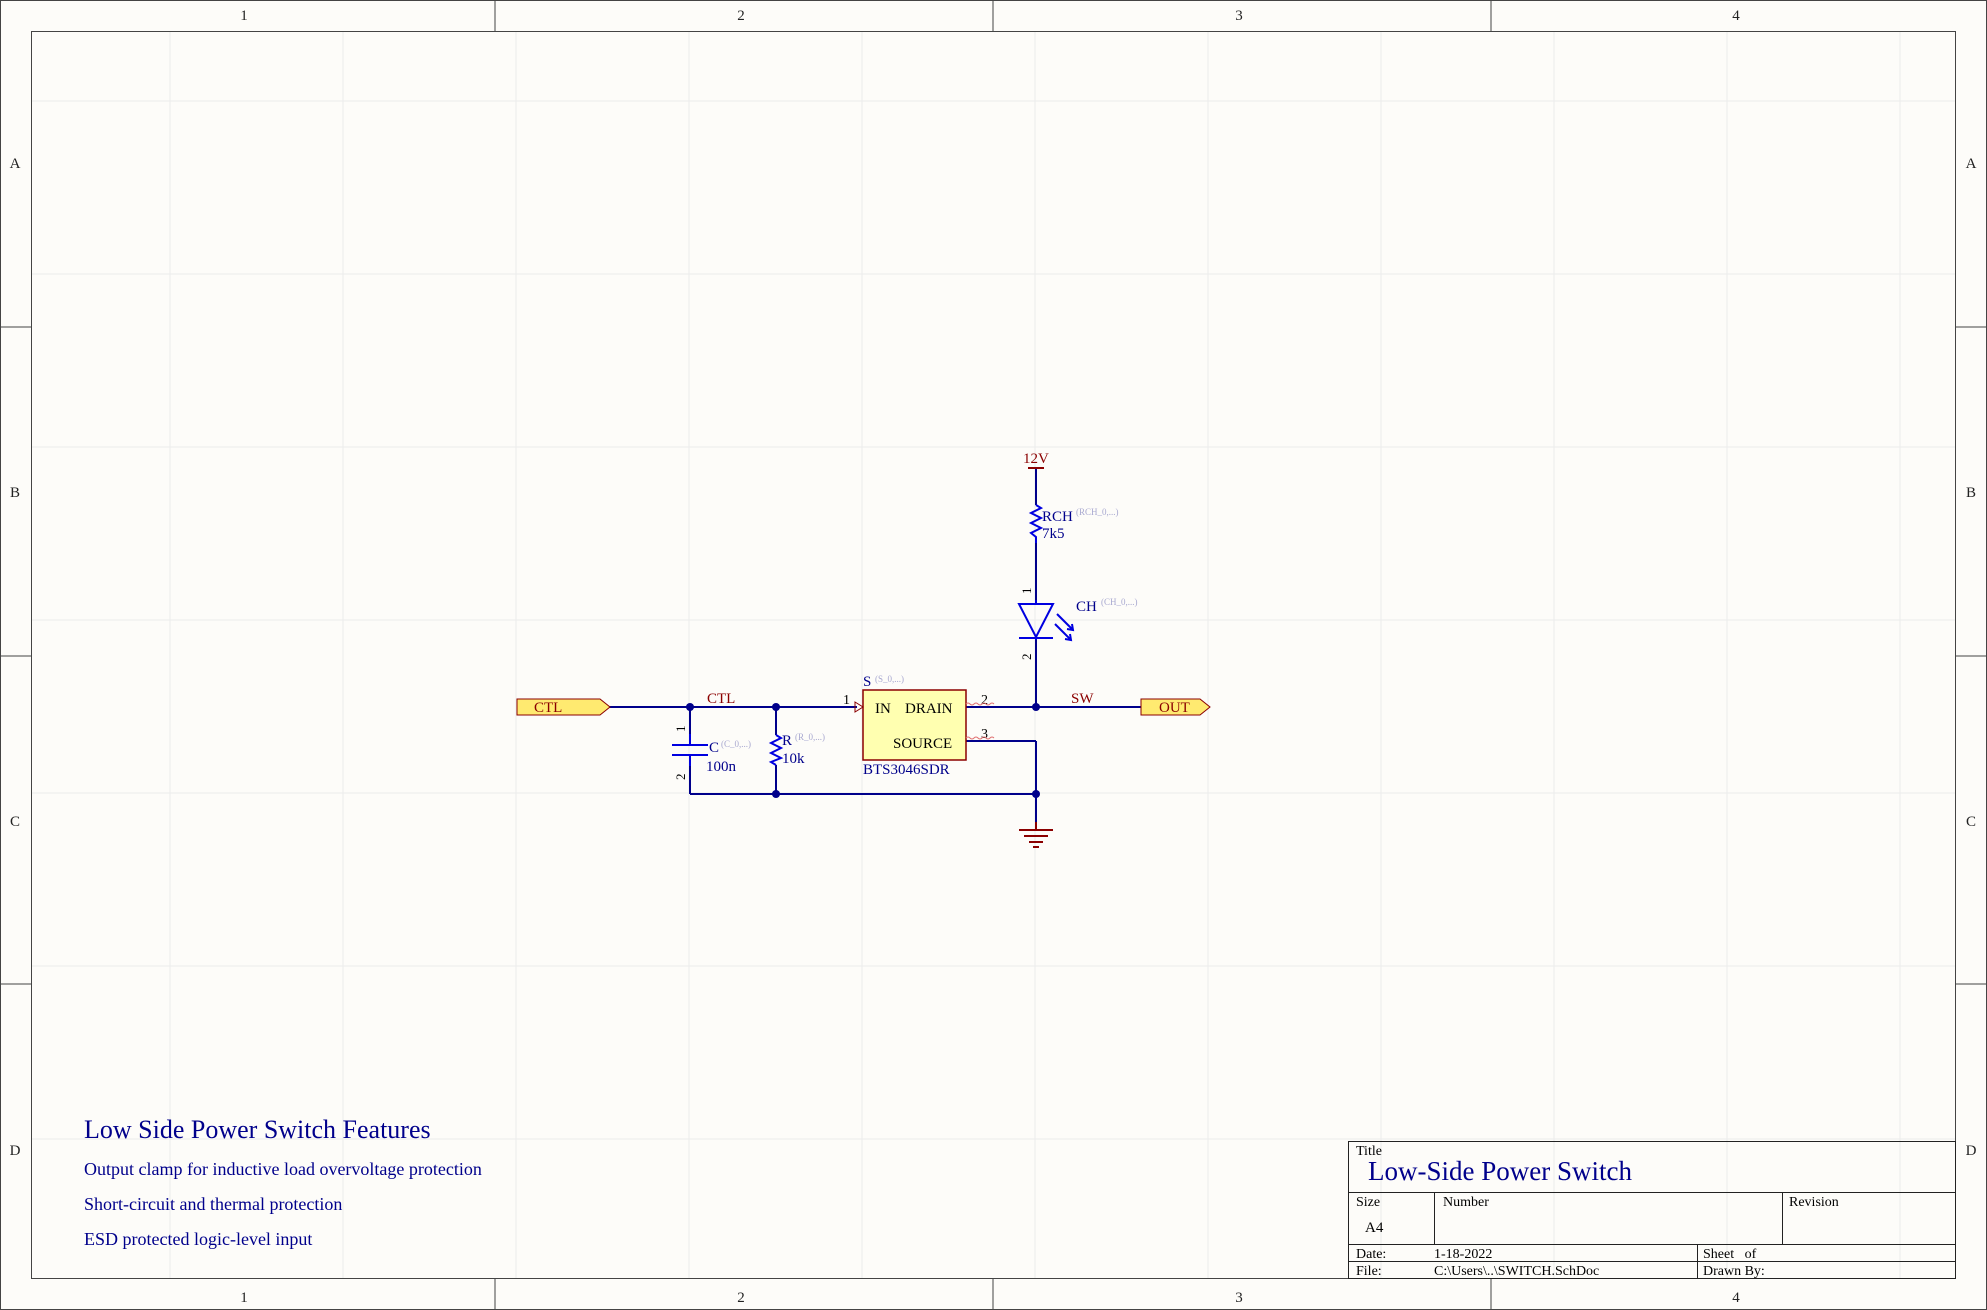 Image resolution: width=1987 pixels, height=1310 pixels. I want to click on res-rch-zigzag, so click(1036, 523).